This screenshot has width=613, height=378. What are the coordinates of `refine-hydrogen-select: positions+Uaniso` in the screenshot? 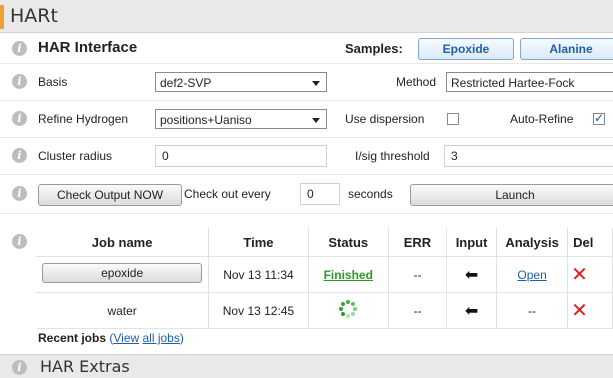 It's located at (241, 119).